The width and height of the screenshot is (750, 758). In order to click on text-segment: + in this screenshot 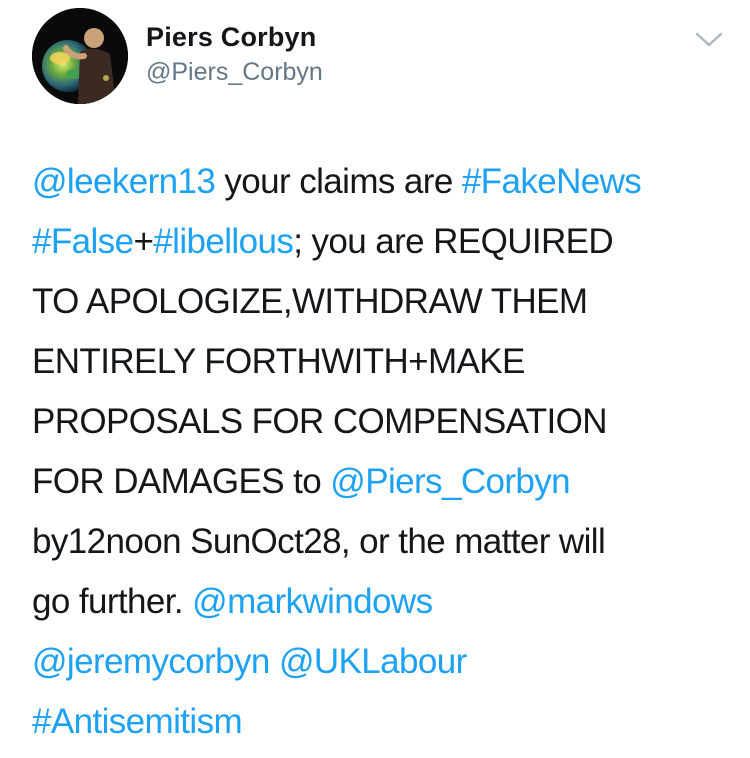, I will do `click(143, 241)`.